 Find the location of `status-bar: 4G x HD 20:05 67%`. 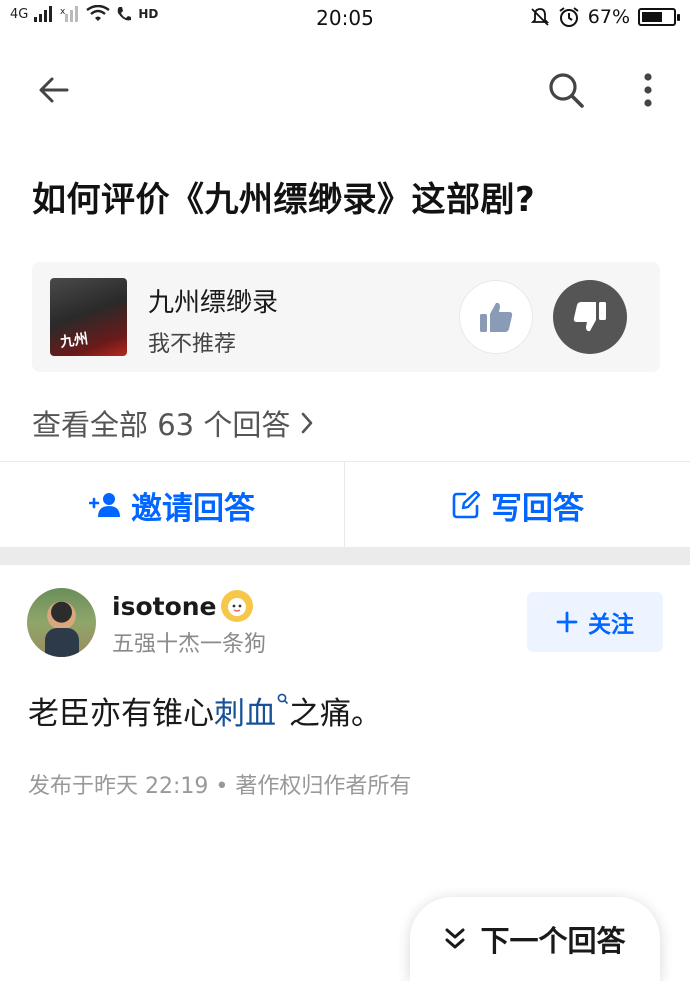

status-bar: 4G x HD 20:05 67% is located at coordinates (345, 20).